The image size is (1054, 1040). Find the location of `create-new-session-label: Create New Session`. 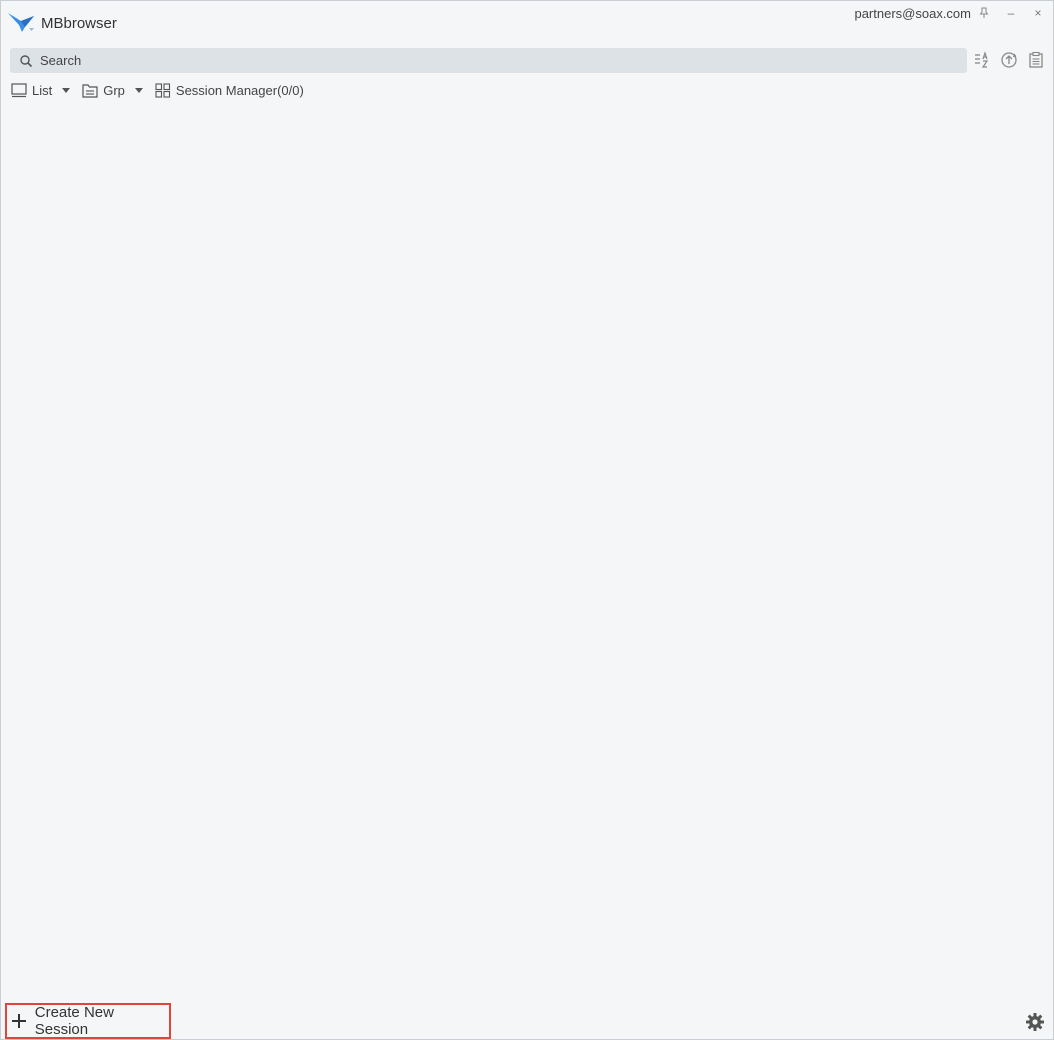

create-new-session-label: Create New Session is located at coordinates (74, 1021).